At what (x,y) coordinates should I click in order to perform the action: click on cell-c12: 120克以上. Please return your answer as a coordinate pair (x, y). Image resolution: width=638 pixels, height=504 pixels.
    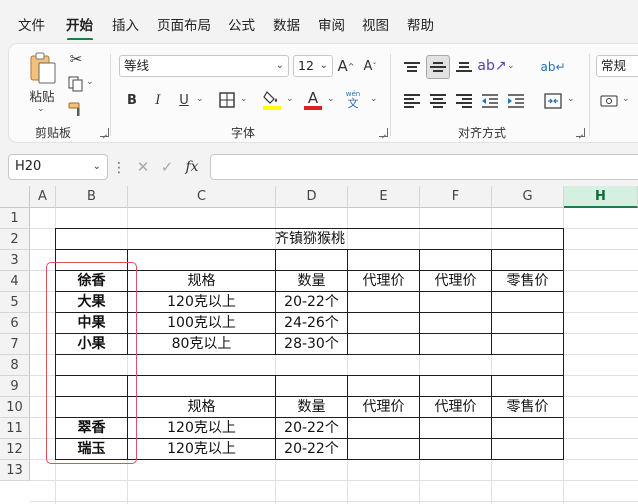
    Looking at the image, I should click on (201, 449).